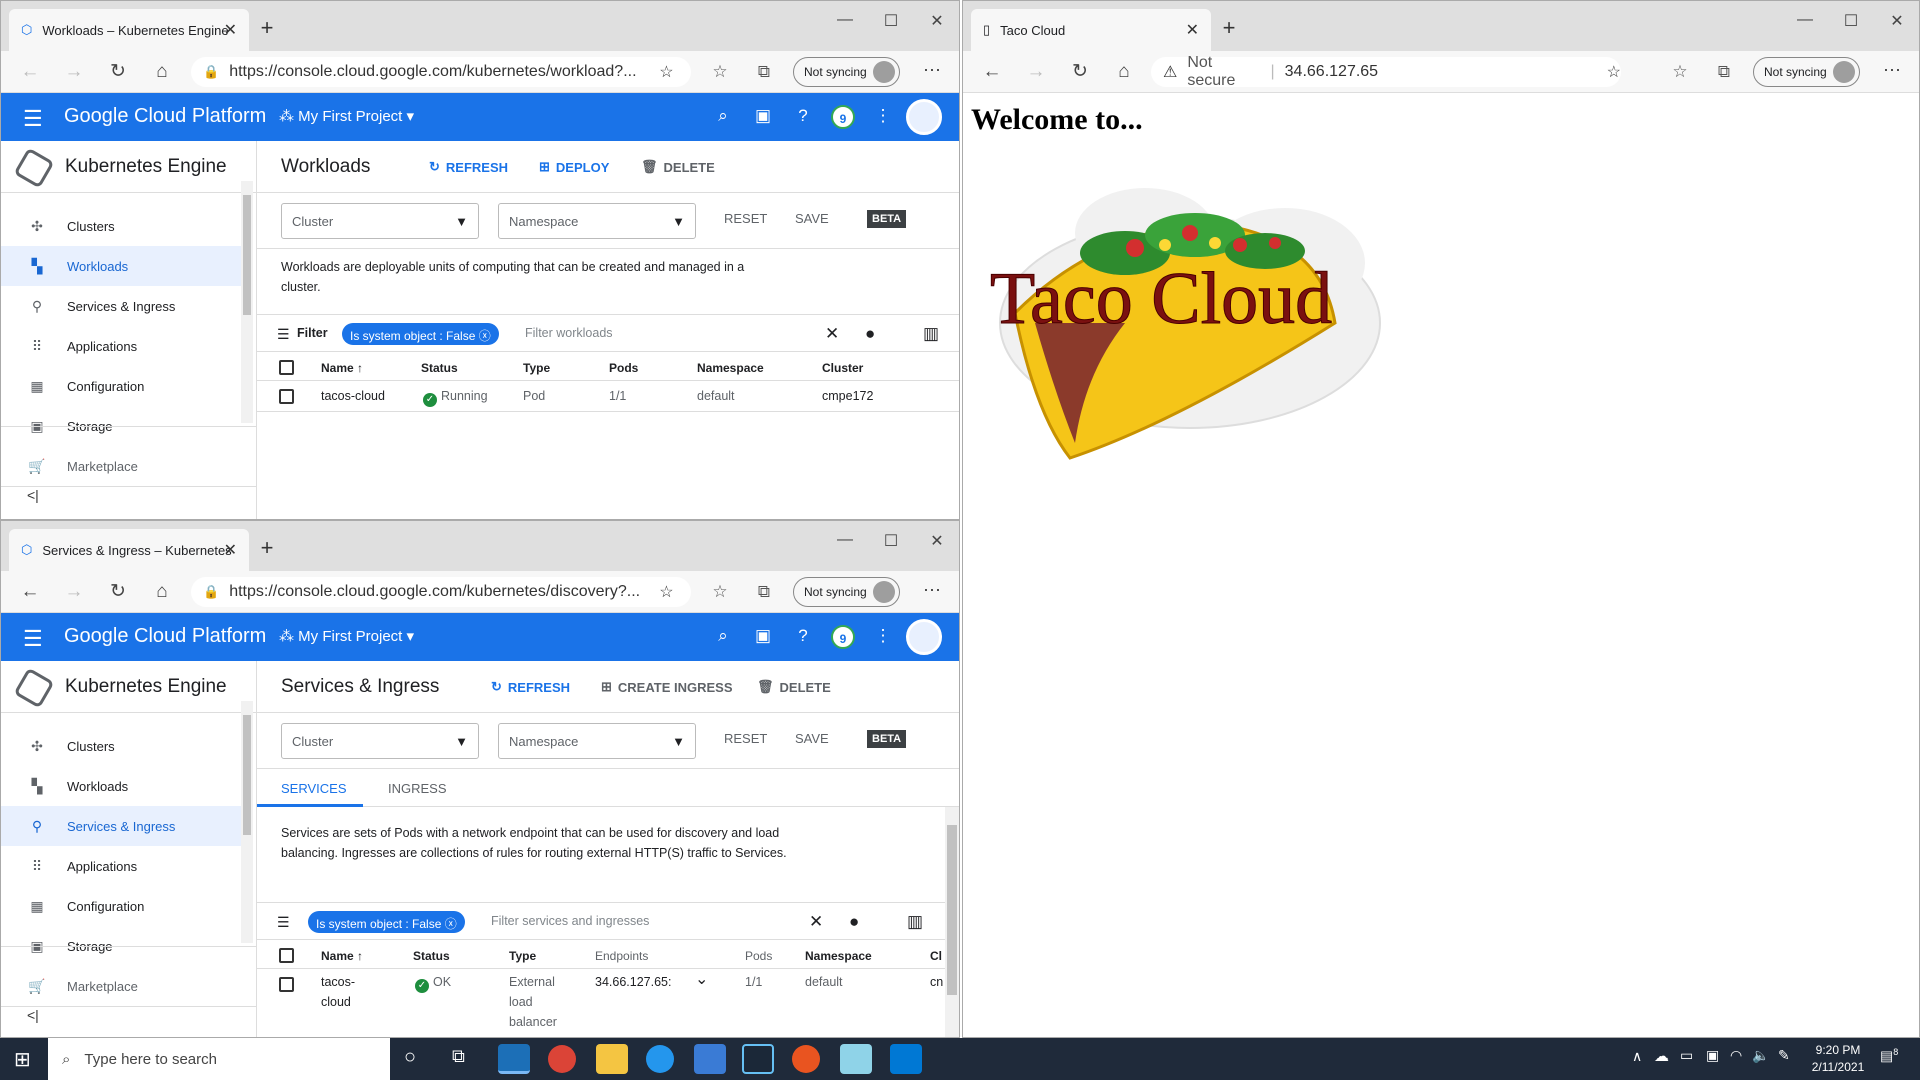 This screenshot has width=1920, height=1080. I want to click on select-all-checkbox, so click(286, 955).